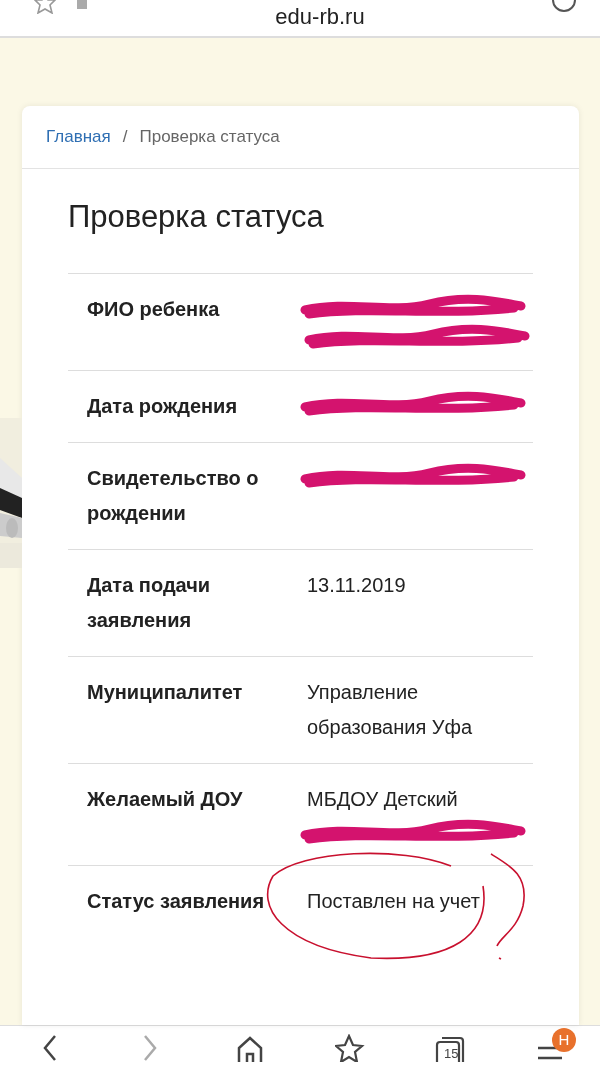 The height and width of the screenshot is (1066, 600). I want to click on field-label: Свидетельство о рождении, so click(173, 496).